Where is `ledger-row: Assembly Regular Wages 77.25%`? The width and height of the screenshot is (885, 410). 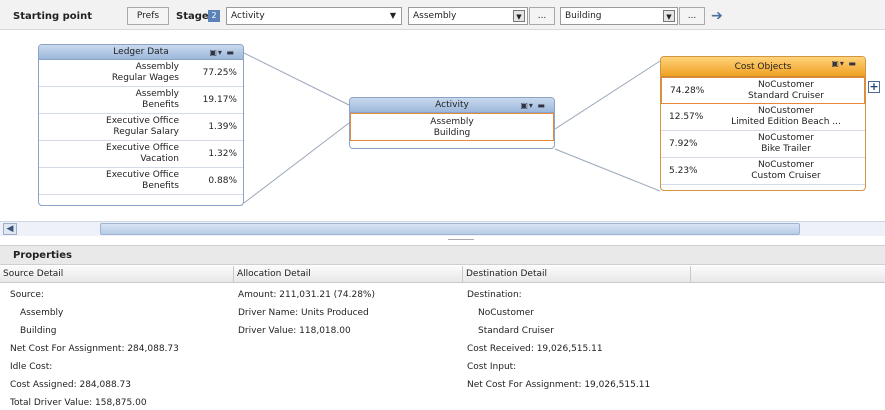
ledger-row: Assembly Regular Wages 77.25% is located at coordinates (141, 73).